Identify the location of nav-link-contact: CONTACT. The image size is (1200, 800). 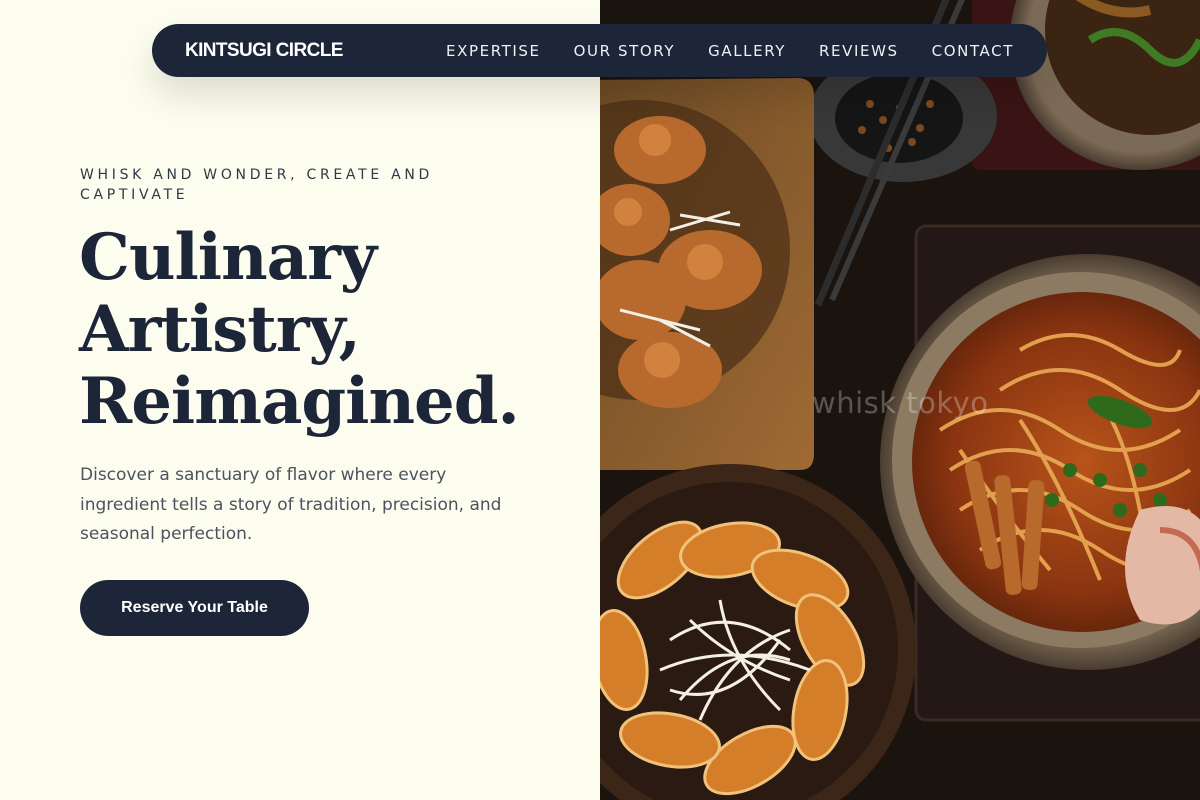
(973, 51).